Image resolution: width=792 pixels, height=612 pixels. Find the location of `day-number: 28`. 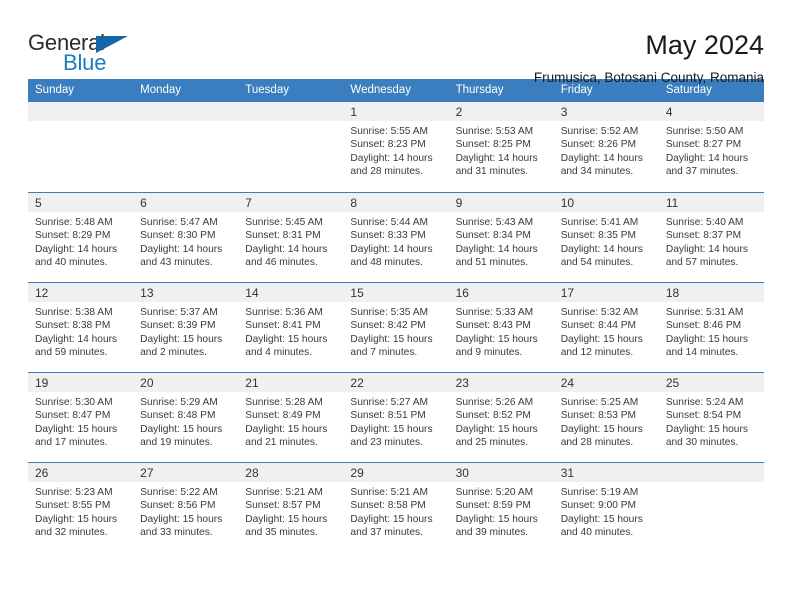

day-number: 28 is located at coordinates (291, 472).